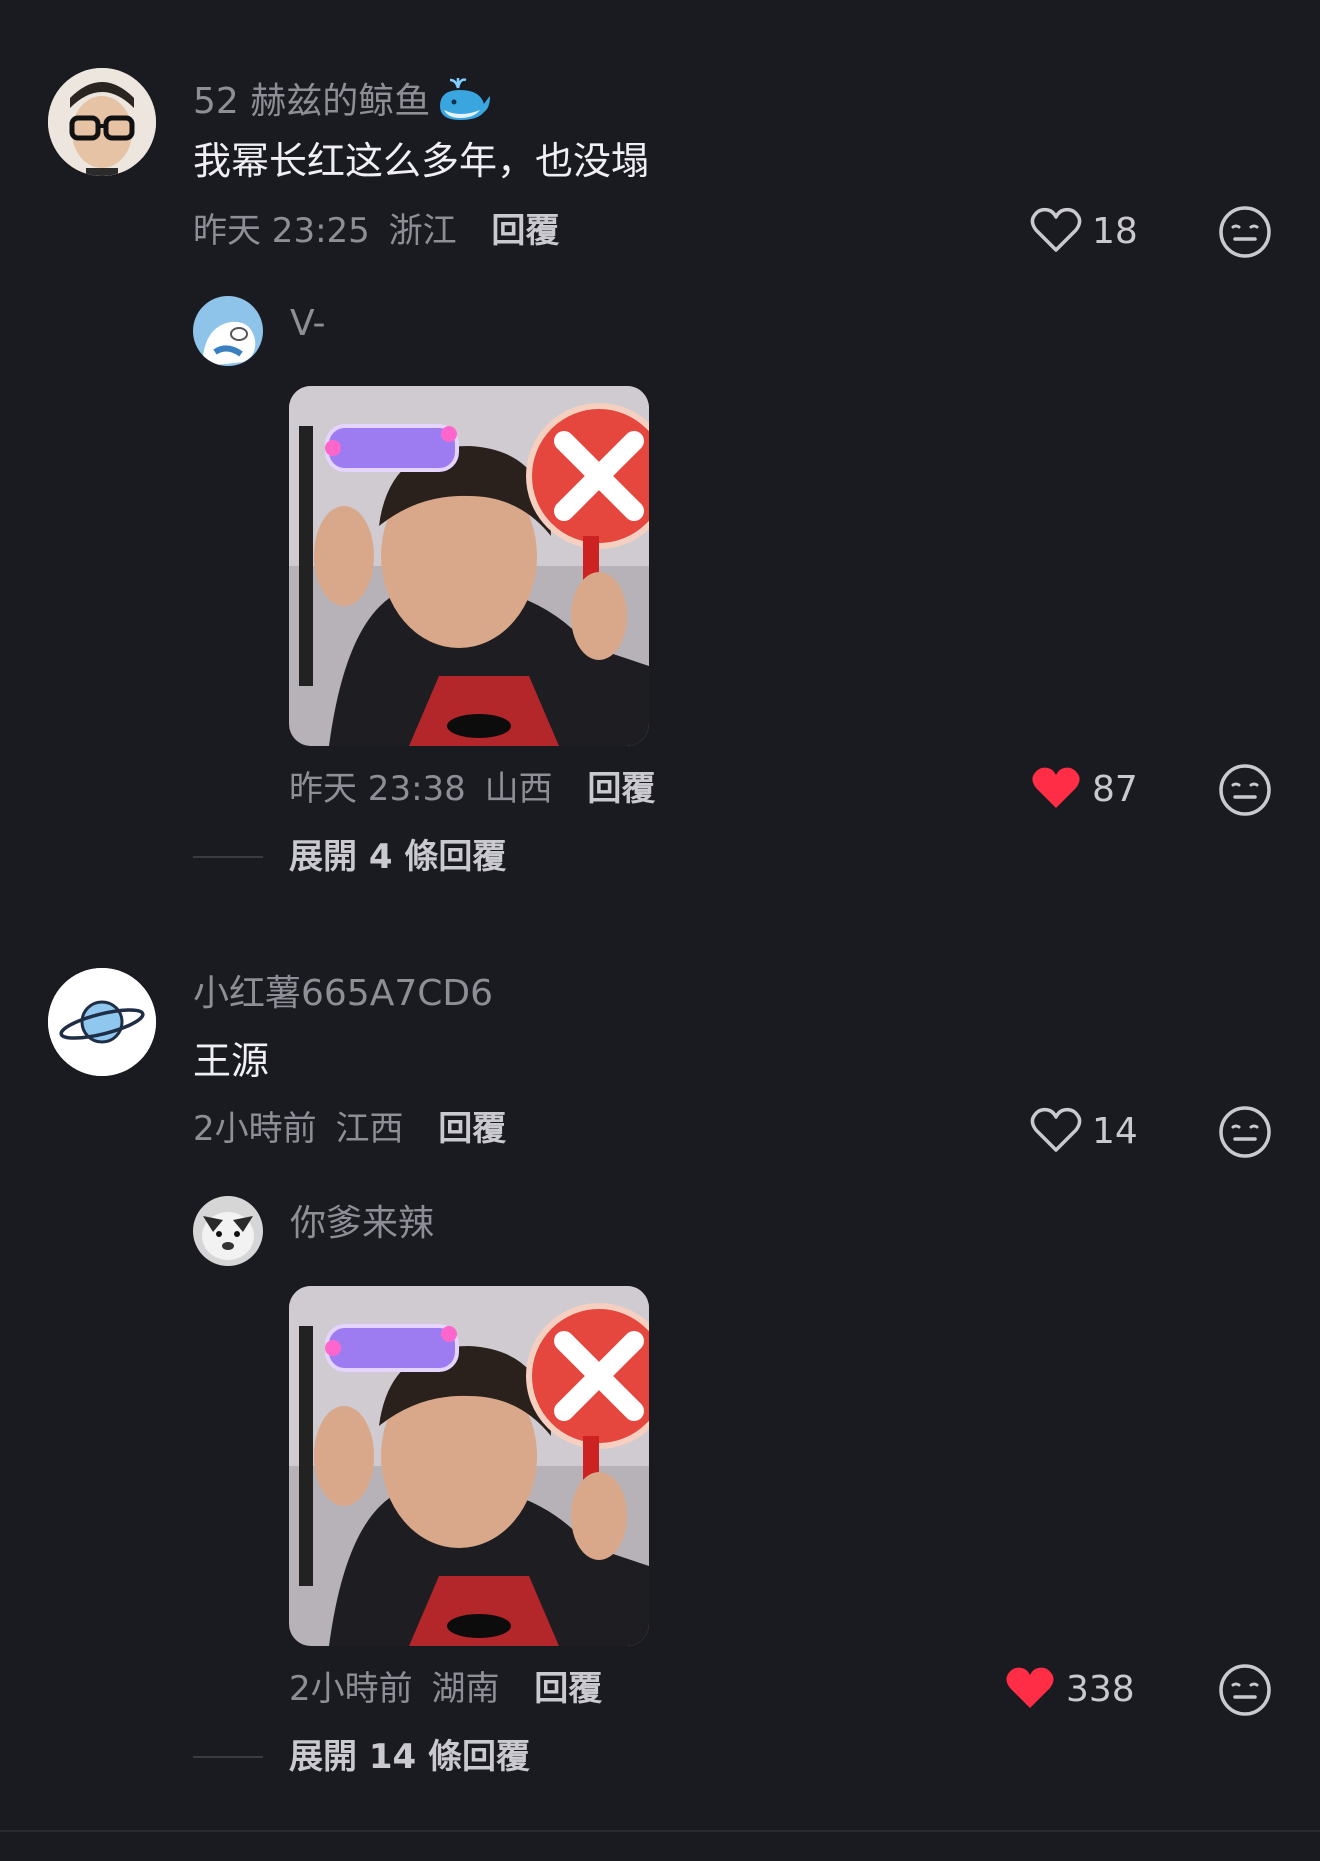 The height and width of the screenshot is (1861, 1320). What do you see at coordinates (362, 1224) in the screenshot?
I see `reply-2-username: 你爹来辣` at bounding box center [362, 1224].